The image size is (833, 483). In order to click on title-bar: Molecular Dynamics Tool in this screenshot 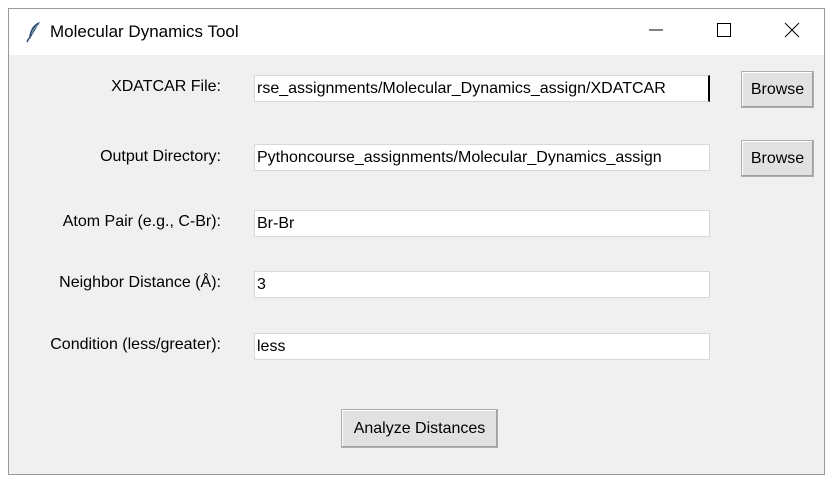, I will do `click(416, 32)`.